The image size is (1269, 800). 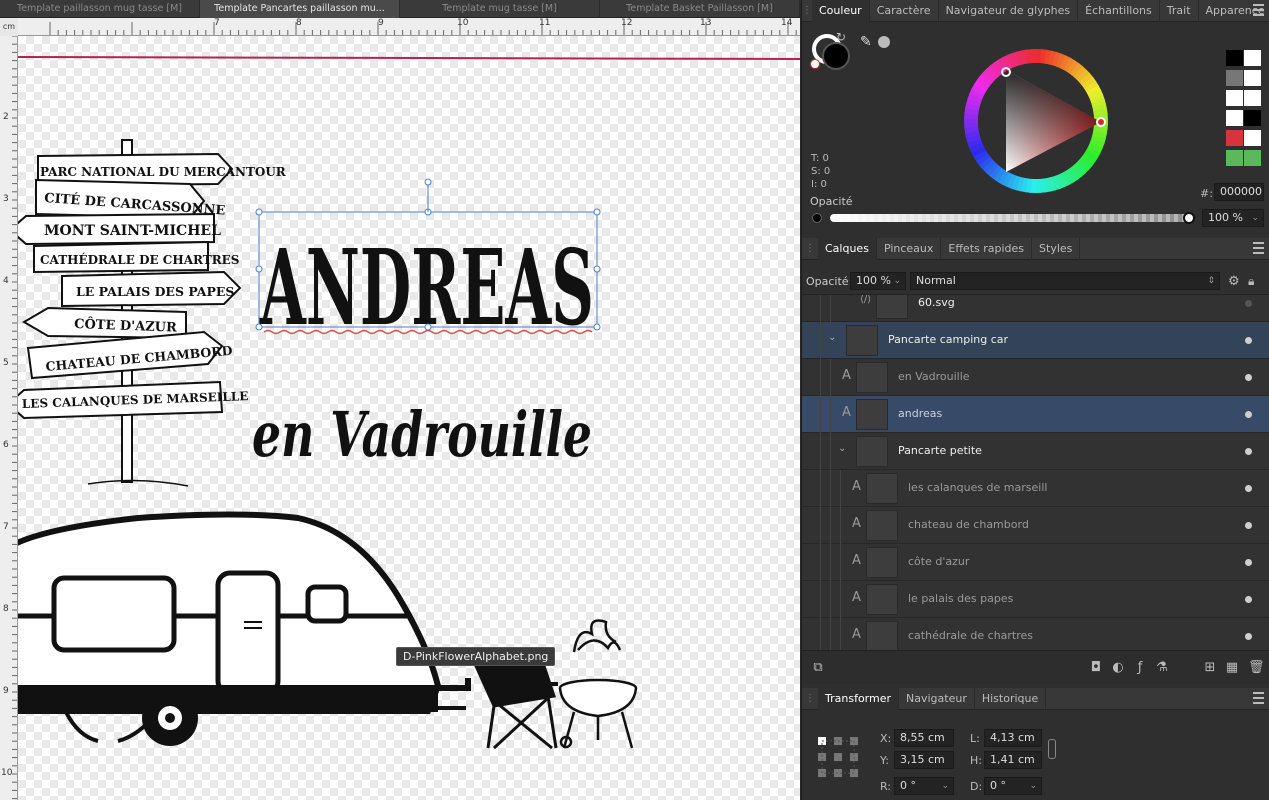 I want to click on layer-row: Ales calanques de marseill, so click(x=1035, y=488).